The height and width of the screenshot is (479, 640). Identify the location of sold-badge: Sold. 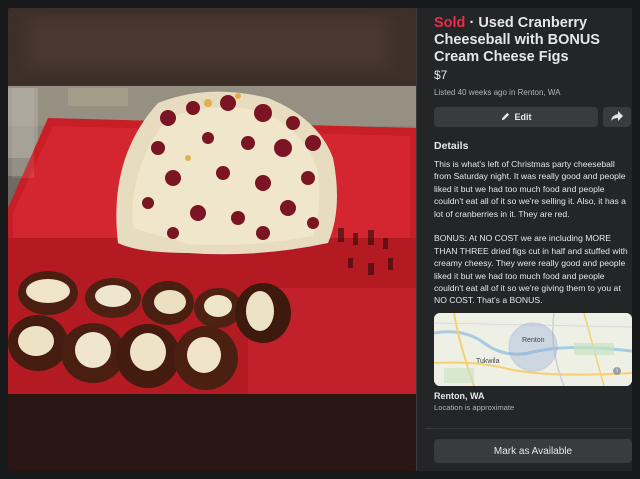
(450, 23).